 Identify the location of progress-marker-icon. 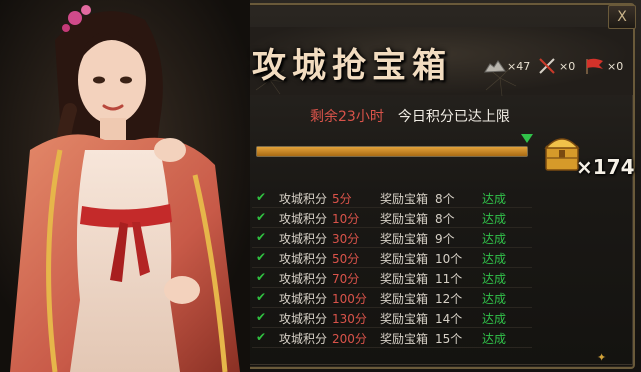
(527, 138).